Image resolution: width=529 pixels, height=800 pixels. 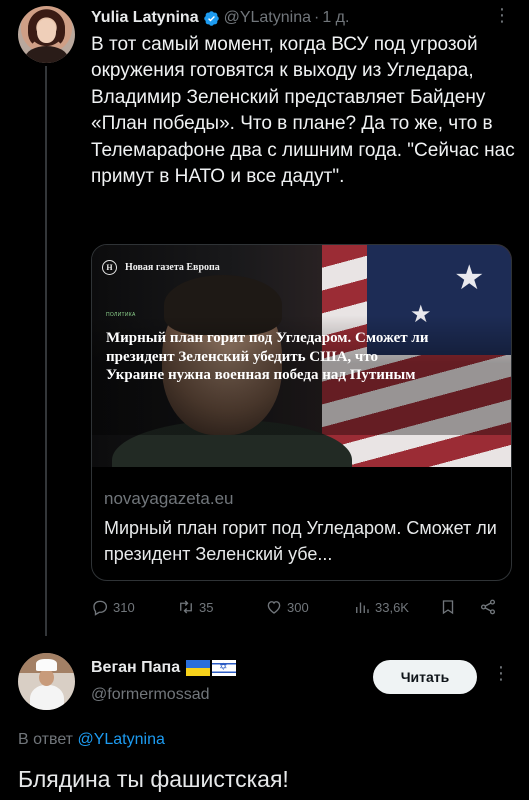 I want to click on like-count: 300, so click(x=298, y=607).